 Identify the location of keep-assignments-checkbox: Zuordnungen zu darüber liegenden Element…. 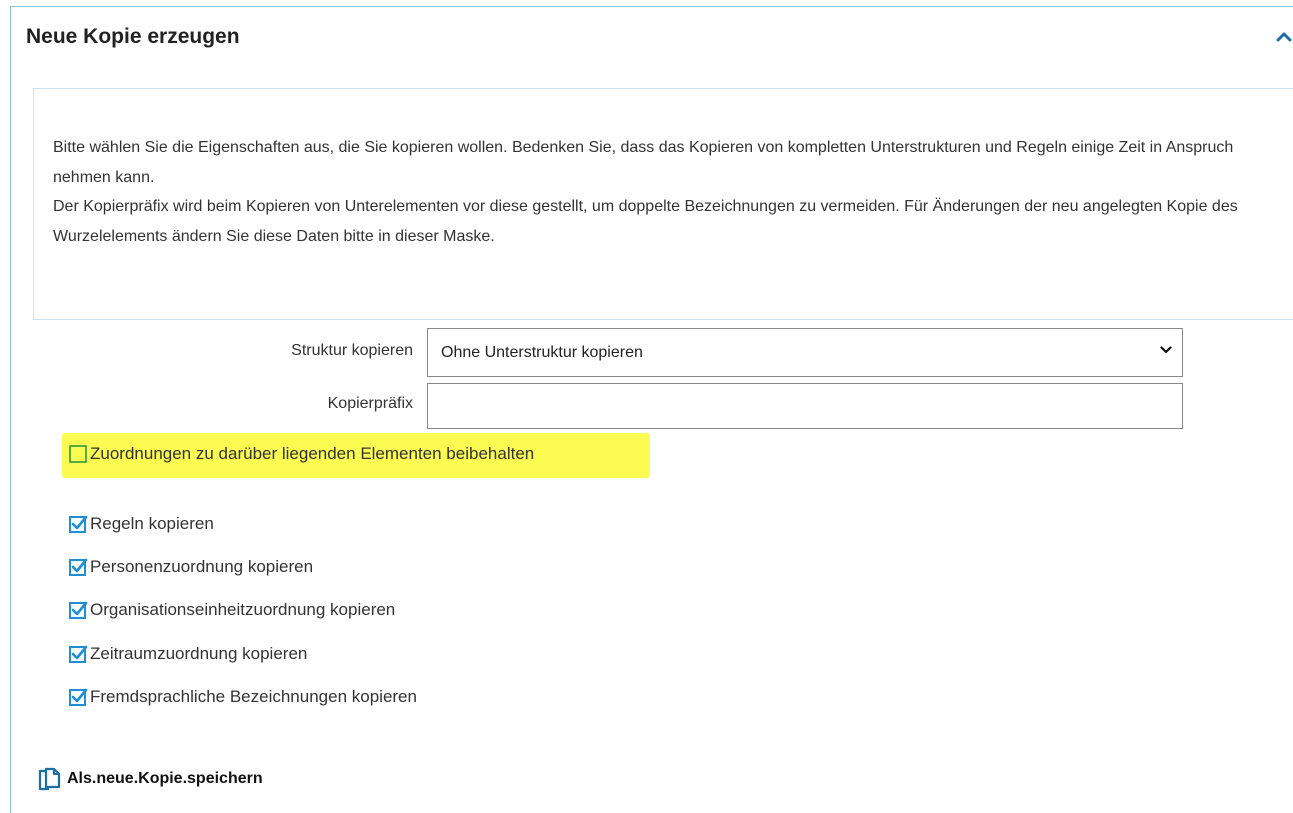
(301, 454).